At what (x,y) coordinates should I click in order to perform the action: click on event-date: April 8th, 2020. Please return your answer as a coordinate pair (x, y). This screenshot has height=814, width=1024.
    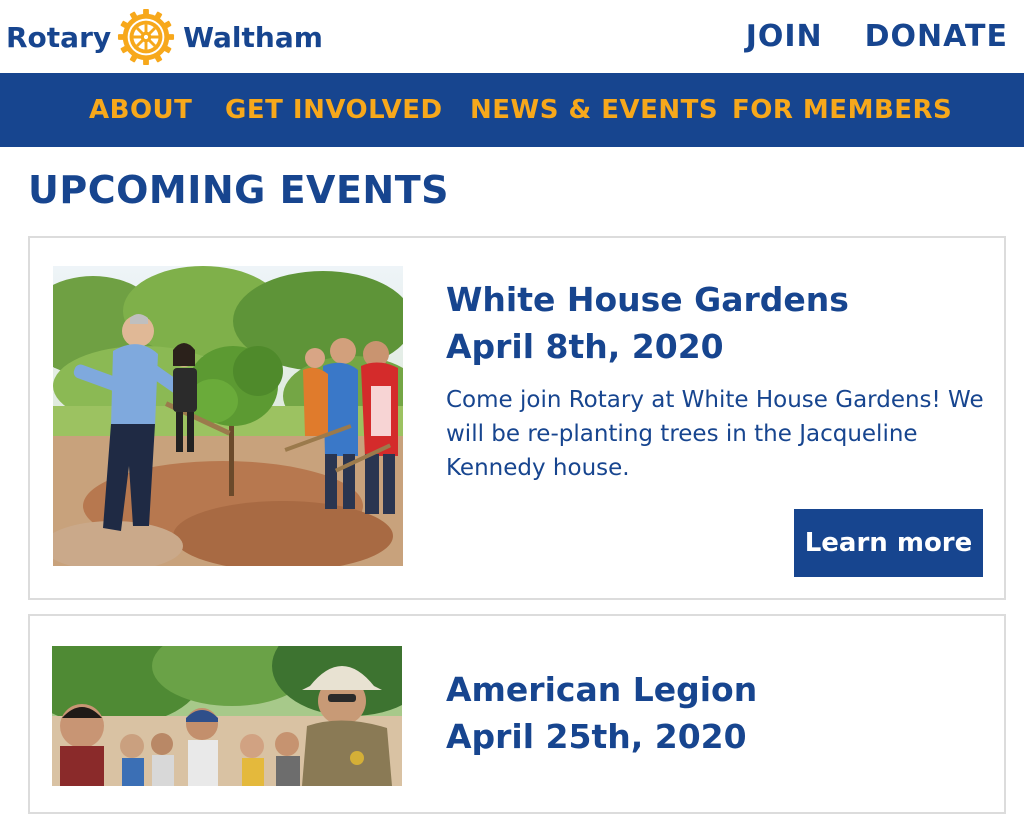
    Looking at the image, I should click on (585, 346).